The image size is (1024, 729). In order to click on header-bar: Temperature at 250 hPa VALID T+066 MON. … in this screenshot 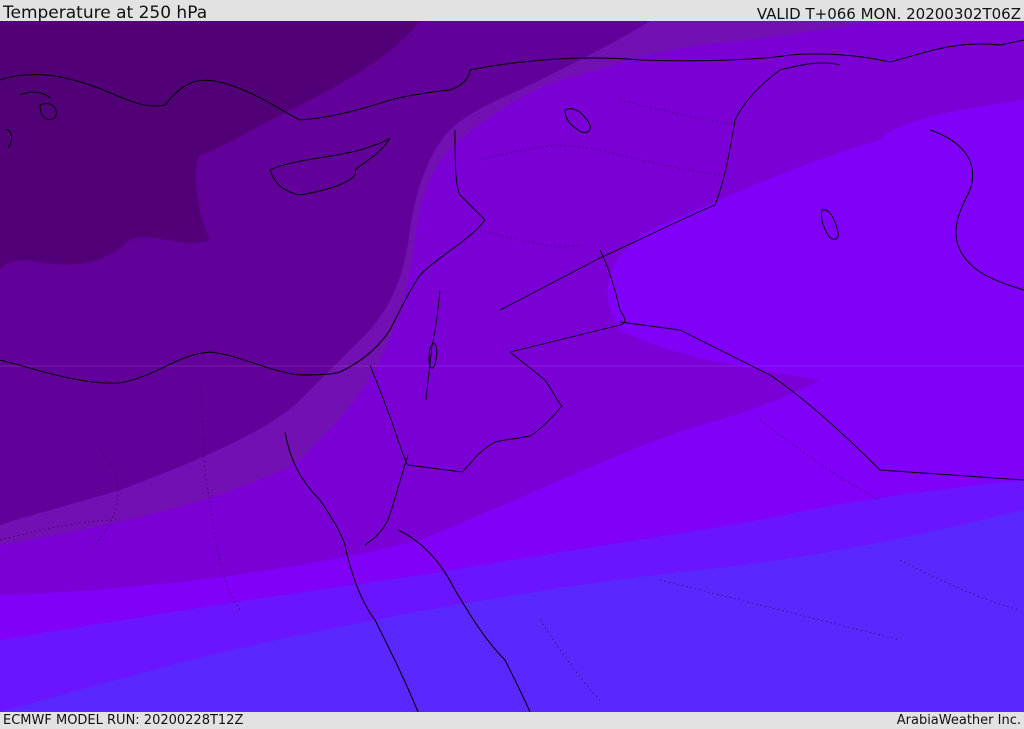, I will do `click(512, 11)`.